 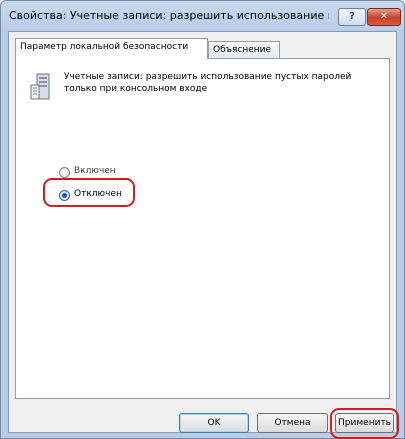 I want to click on close-button: ✕, so click(x=384, y=17).